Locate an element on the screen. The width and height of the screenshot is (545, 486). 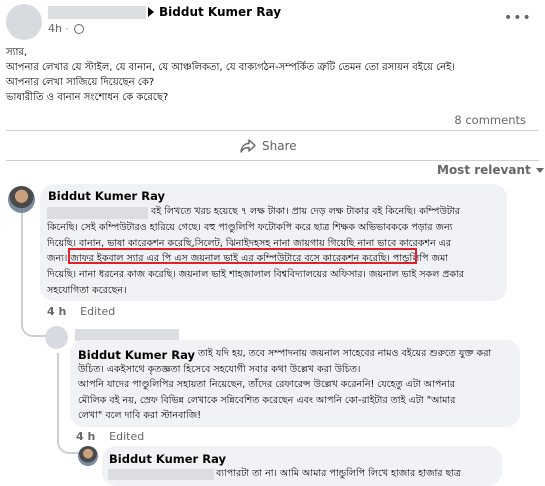
redacted-name is located at coordinates (97, 12).